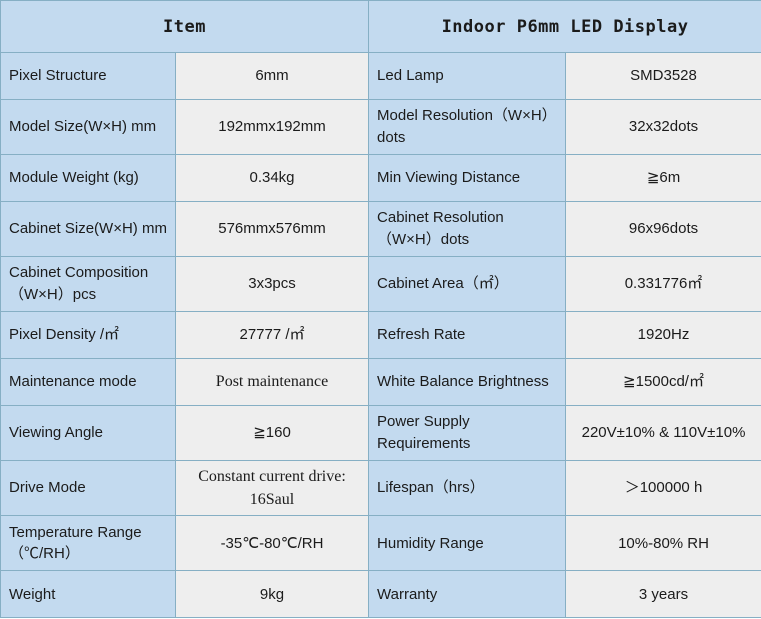  I want to click on spec-value: 220V±10% & 110V±10%, so click(663, 433).